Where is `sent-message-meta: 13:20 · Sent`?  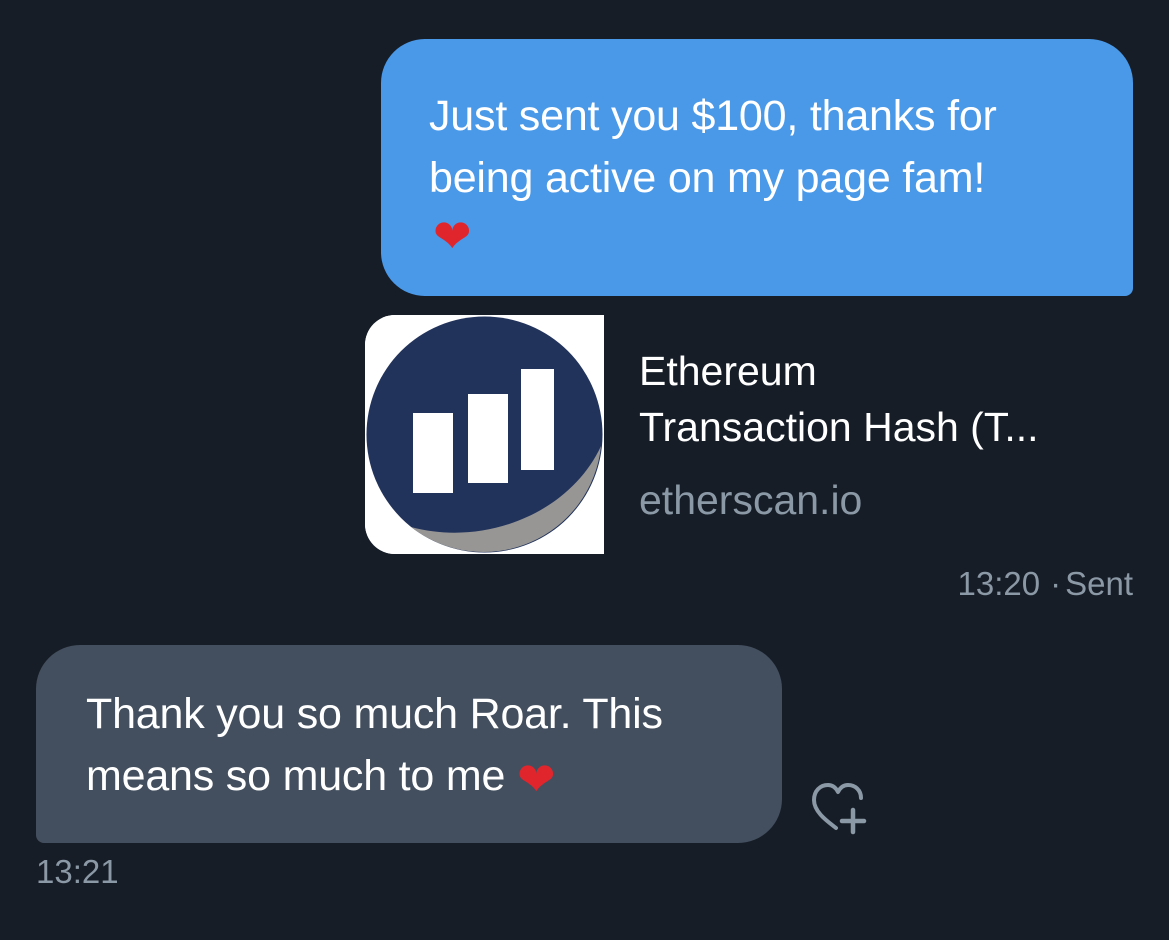 sent-message-meta: 13:20 · Sent is located at coordinates (1045, 584).